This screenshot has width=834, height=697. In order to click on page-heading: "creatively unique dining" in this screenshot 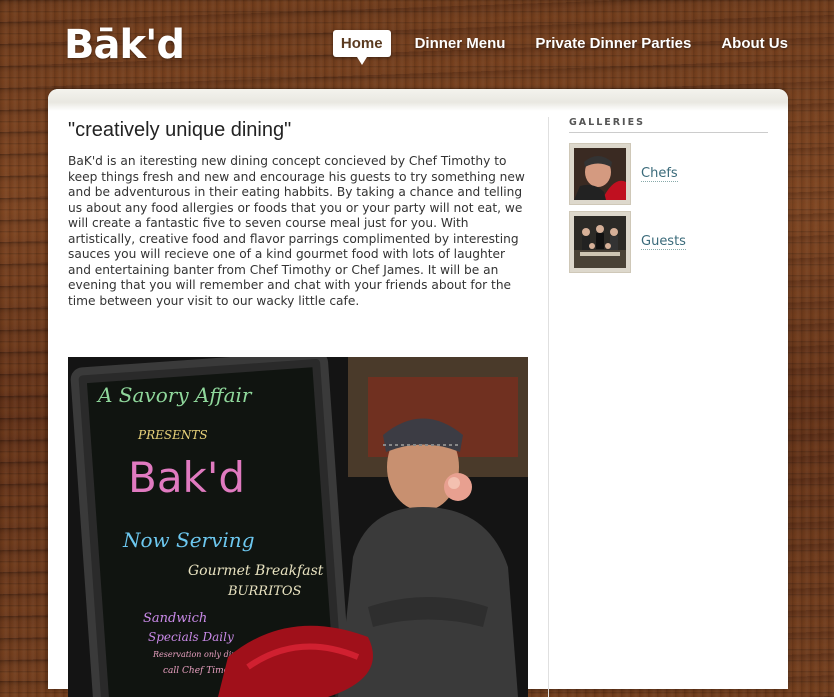, I will do `click(180, 130)`.